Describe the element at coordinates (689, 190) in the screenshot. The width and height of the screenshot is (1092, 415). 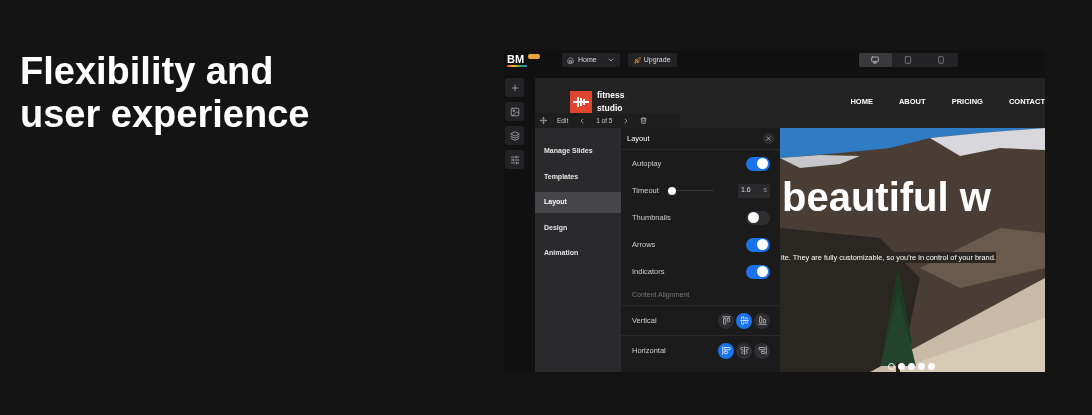
I see `timeout-slider` at that location.